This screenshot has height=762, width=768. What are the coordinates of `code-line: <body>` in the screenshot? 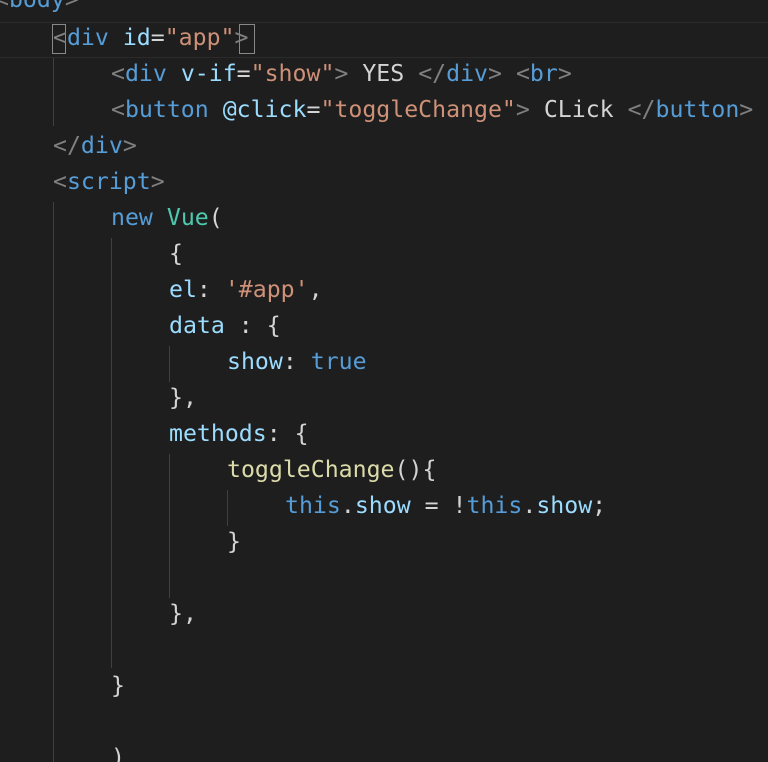 It's located at (39, 9).